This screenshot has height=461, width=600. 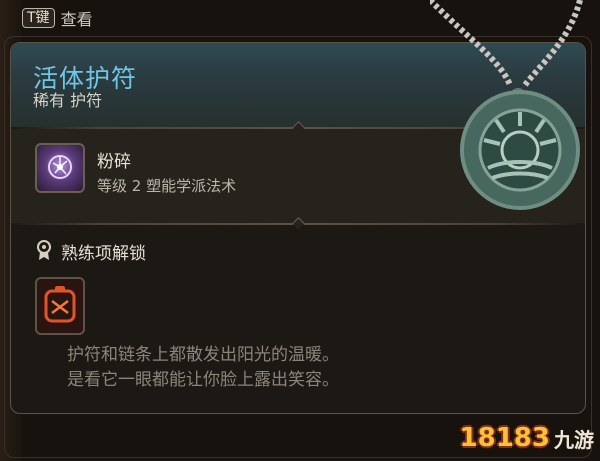 I want to click on description-line-1: 护符和链条上都散发出阳光的温暖。, so click(x=203, y=355).